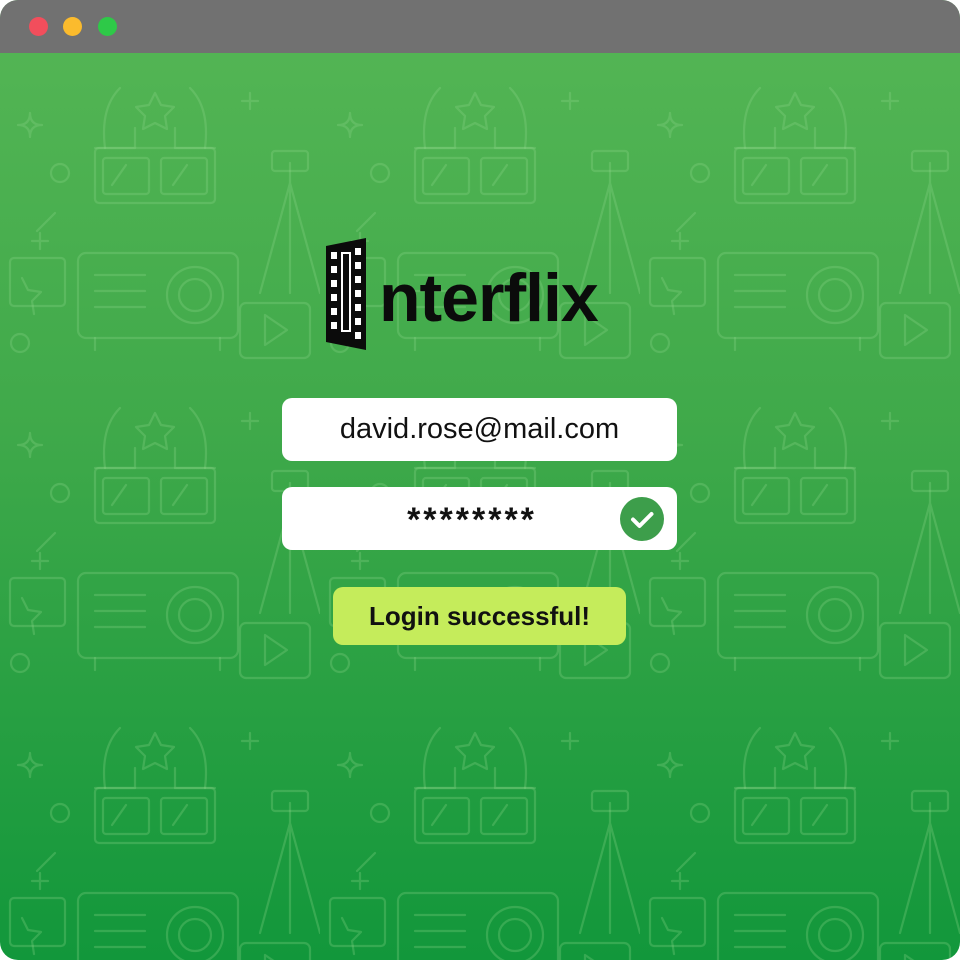  Describe the element at coordinates (642, 519) in the screenshot. I see `check-circle-icon` at that location.